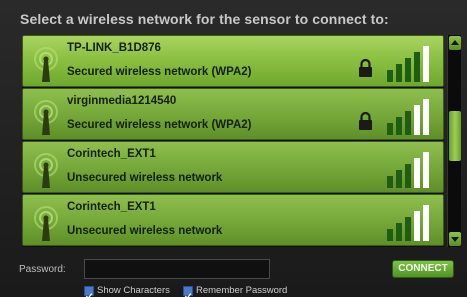 The image size is (467, 297). Describe the element at coordinates (133, 290) in the screenshot. I see `show-characters-label: Show Characters` at that location.